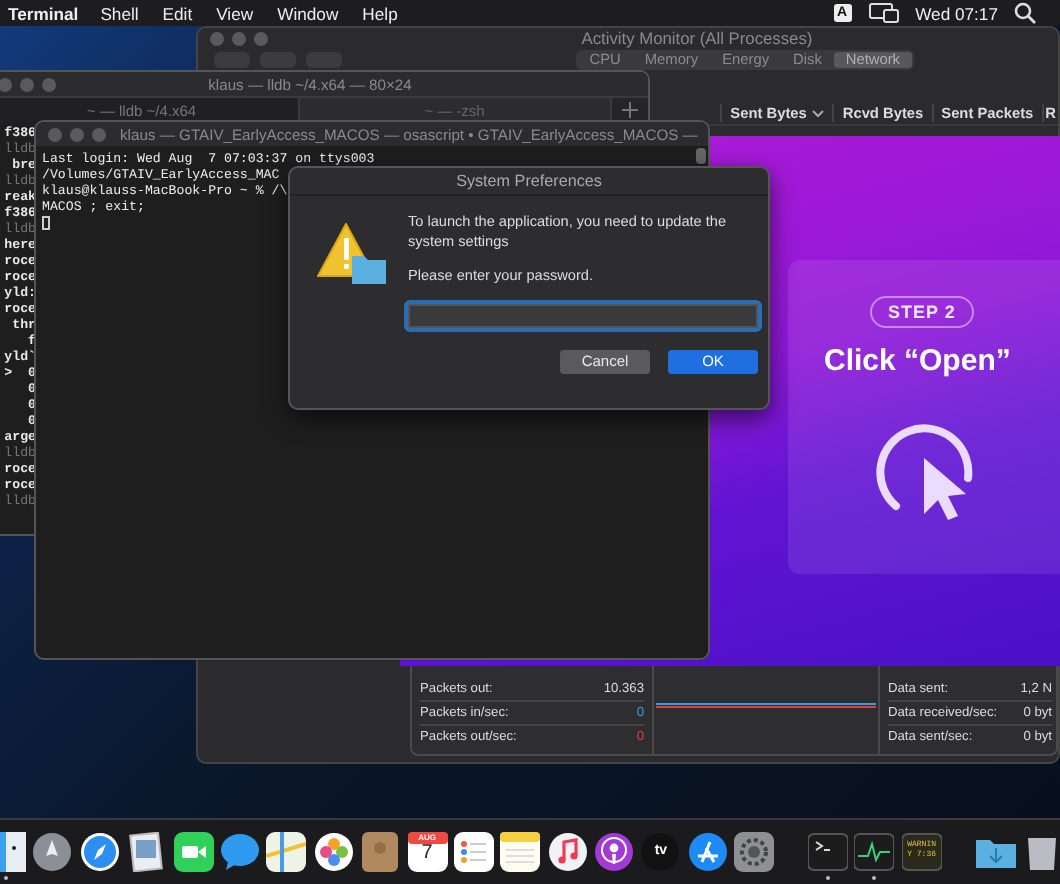 This screenshot has width=1060, height=884. Describe the element at coordinates (701, 156) in the screenshot. I see `scrollbar` at that location.